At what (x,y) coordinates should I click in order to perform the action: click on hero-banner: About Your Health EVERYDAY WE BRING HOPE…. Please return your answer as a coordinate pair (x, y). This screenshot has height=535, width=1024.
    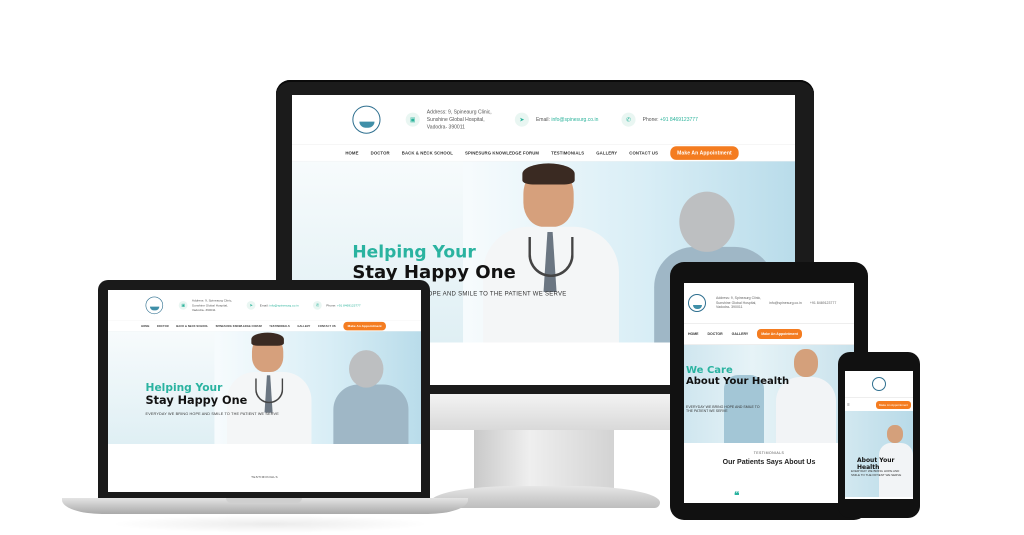
    Looking at the image, I should click on (879, 454).